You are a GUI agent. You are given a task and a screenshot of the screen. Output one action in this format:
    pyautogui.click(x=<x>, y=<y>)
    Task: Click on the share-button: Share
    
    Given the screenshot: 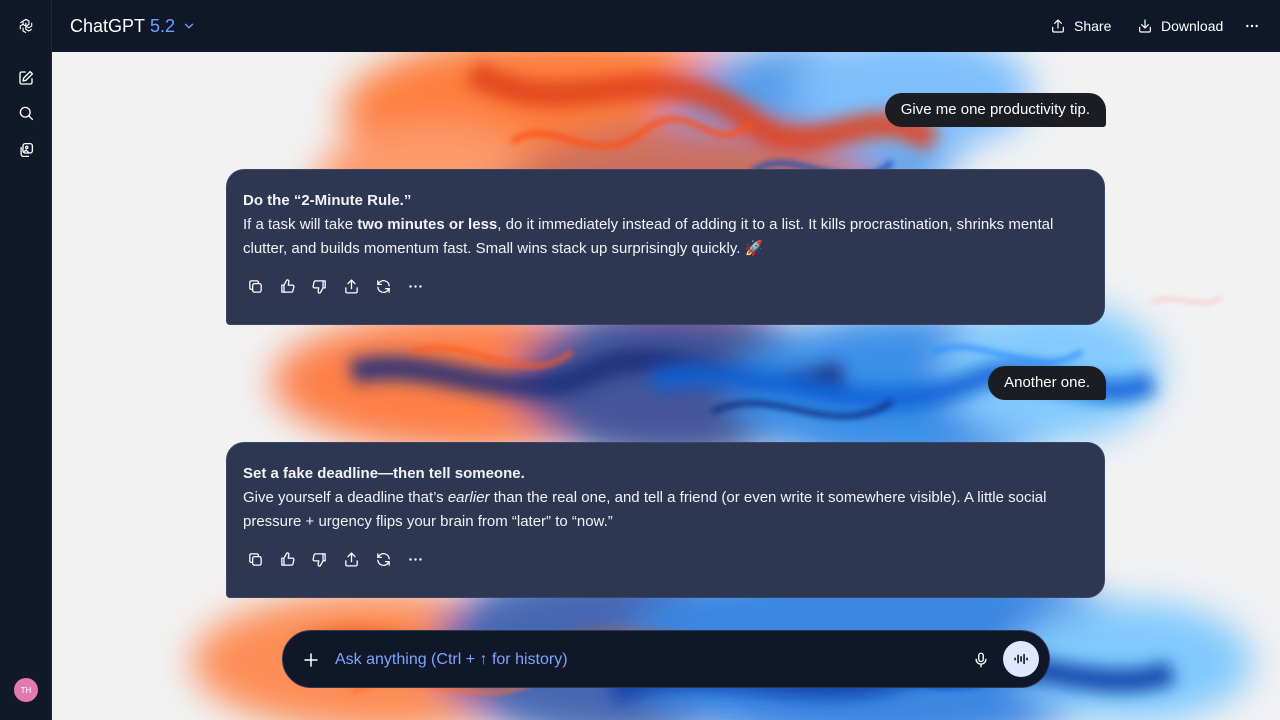 What is the action you would take?
    pyautogui.click(x=1080, y=26)
    